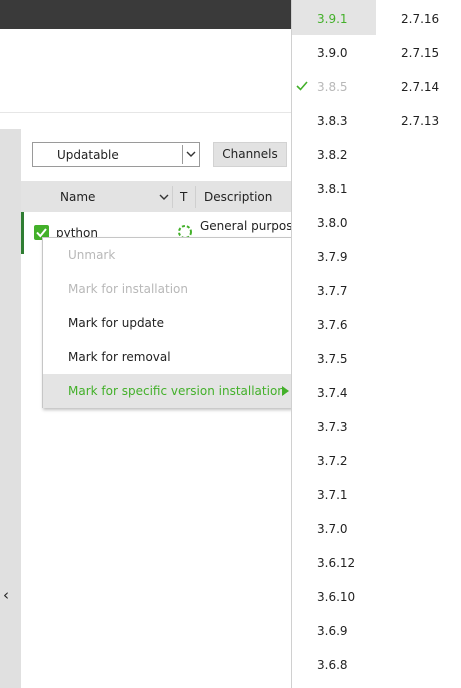 The height and width of the screenshot is (688, 461). Describe the element at coordinates (332, 325) in the screenshot. I see `version-item: 3.7.6` at that location.